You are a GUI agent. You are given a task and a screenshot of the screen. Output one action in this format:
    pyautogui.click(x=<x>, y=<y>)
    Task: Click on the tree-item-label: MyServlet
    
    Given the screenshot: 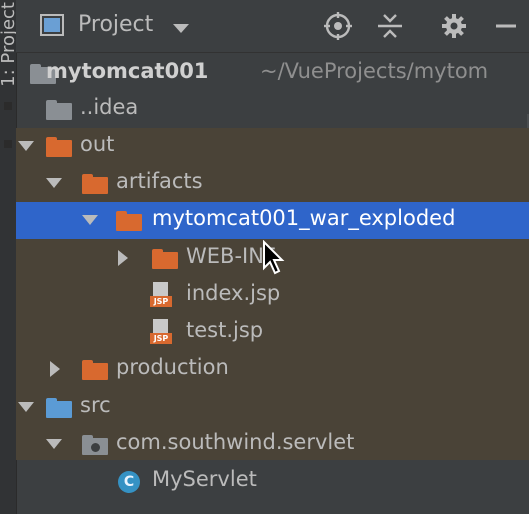 What is the action you would take?
    pyautogui.click(x=204, y=479)
    